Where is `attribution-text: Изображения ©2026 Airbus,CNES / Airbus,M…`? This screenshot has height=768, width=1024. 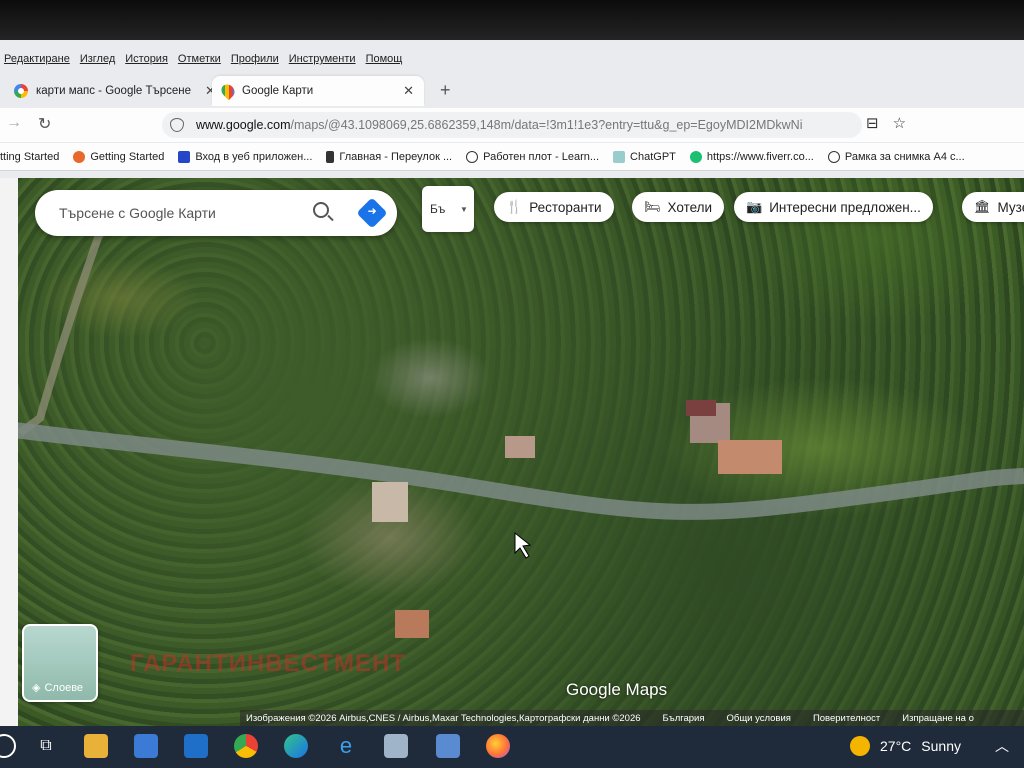 attribution-text: Изображения ©2026 Airbus,CNES / Airbus,M… is located at coordinates (443, 718).